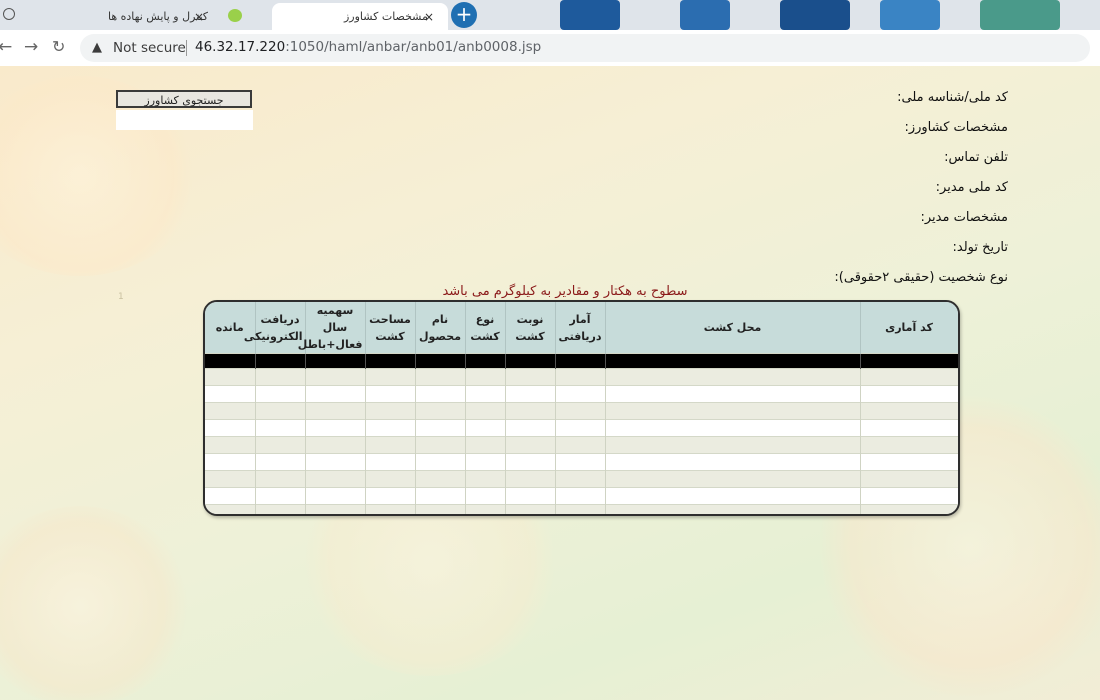 The width and height of the screenshot is (1100, 700). What do you see at coordinates (360, 16) in the screenshot?
I see `tab-farmer-profile: مشخصات کشاورز ×` at bounding box center [360, 16].